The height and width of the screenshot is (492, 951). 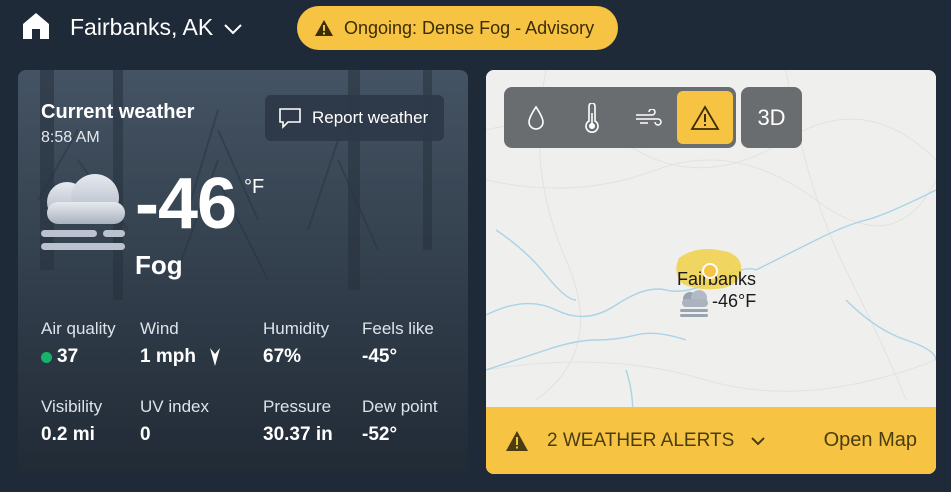 What do you see at coordinates (83, 212) in the screenshot?
I see `fog-cloud-icon` at bounding box center [83, 212].